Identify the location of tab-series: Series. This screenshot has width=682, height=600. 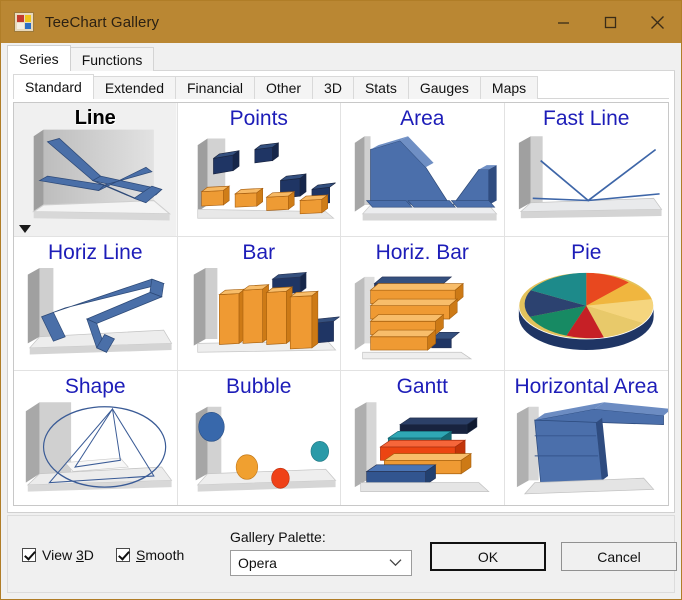
(39, 58).